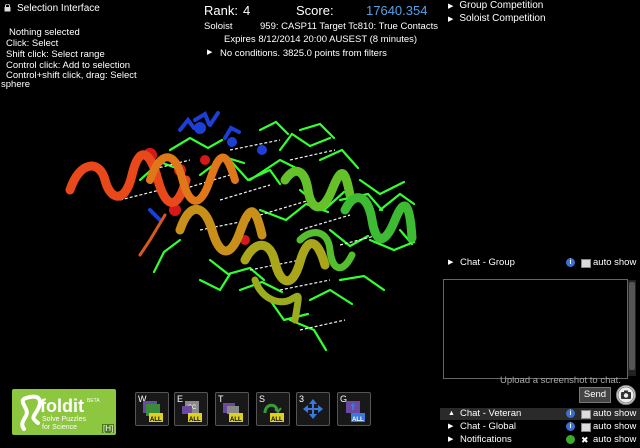 Image resolution: width=640 pixels, height=448 pixels. Describe the element at coordinates (349, 26) in the screenshot. I see `puzzle-title: 959: CASP11 Target Tc810: True Contacts` at that location.